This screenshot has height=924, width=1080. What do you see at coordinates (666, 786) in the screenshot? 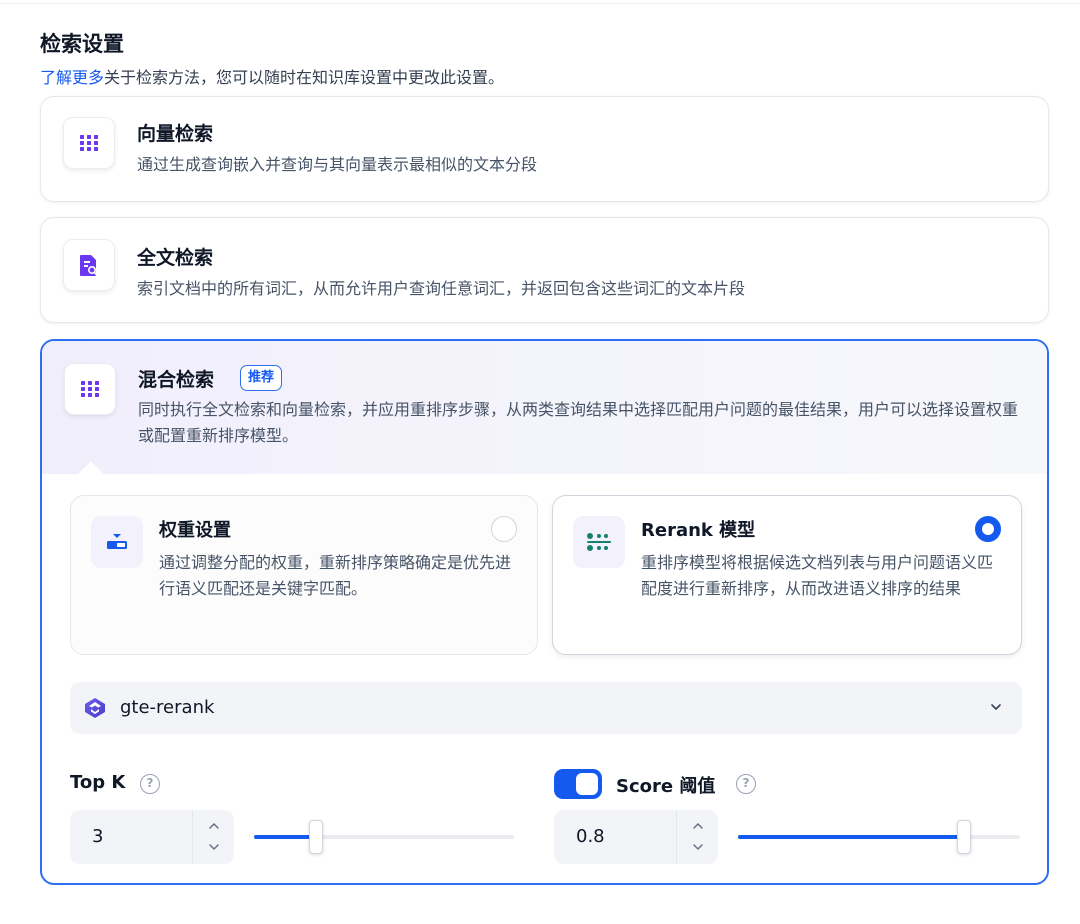
I see `score-threshold-label: Score 阈值` at bounding box center [666, 786].